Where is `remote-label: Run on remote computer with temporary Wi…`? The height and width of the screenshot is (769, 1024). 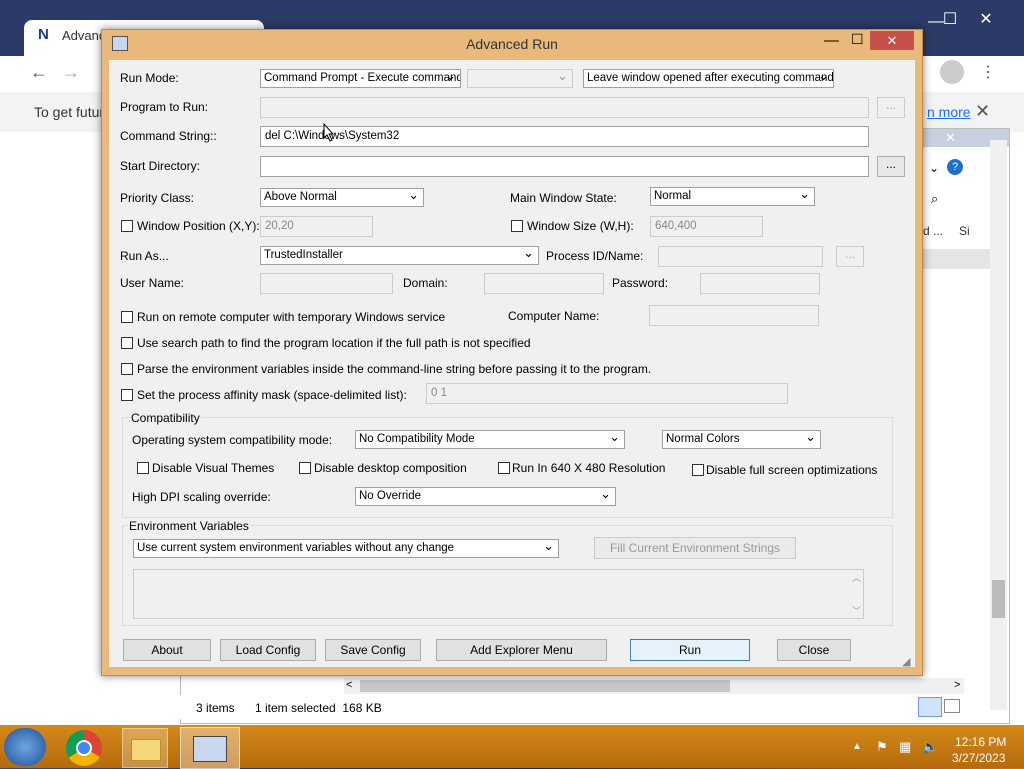 remote-label: Run on remote computer with temporary Wi… is located at coordinates (291, 317).